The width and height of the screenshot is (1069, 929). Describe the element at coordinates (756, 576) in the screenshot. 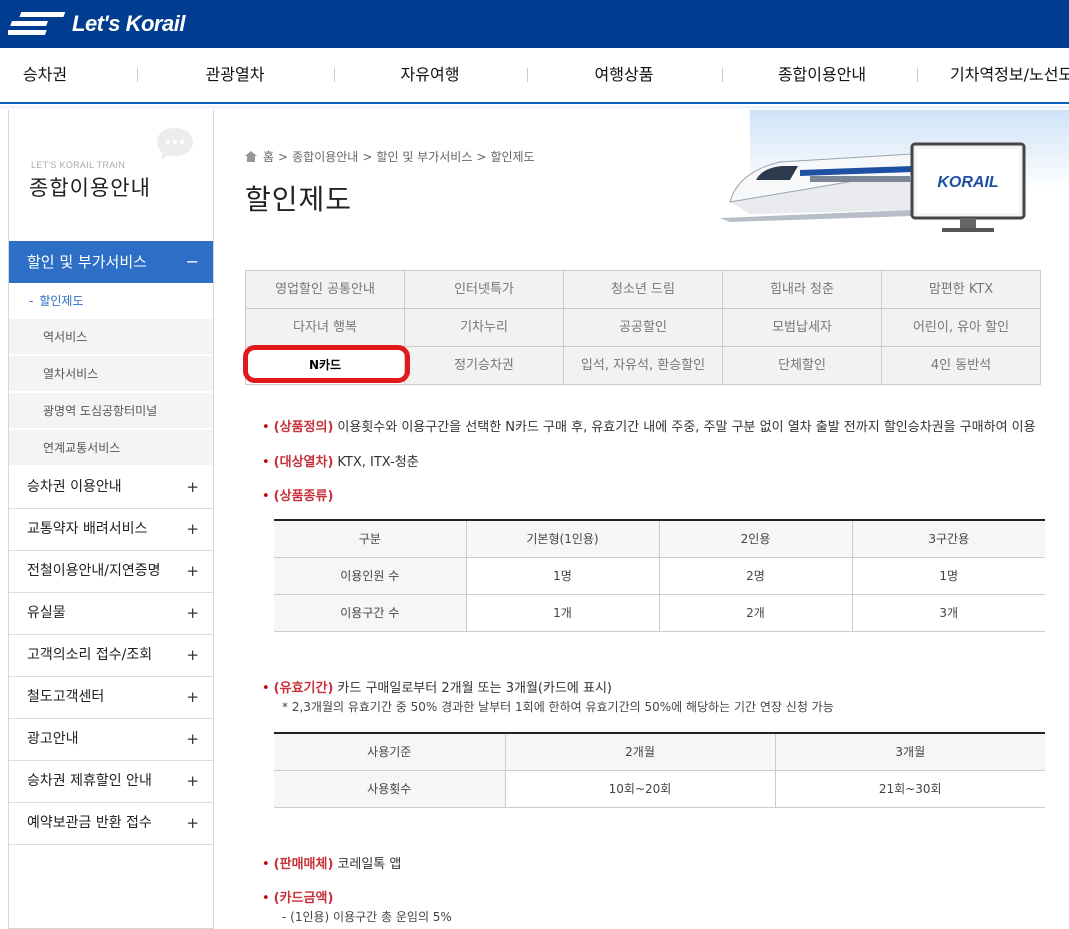

I see `table-cell: 2명` at that location.